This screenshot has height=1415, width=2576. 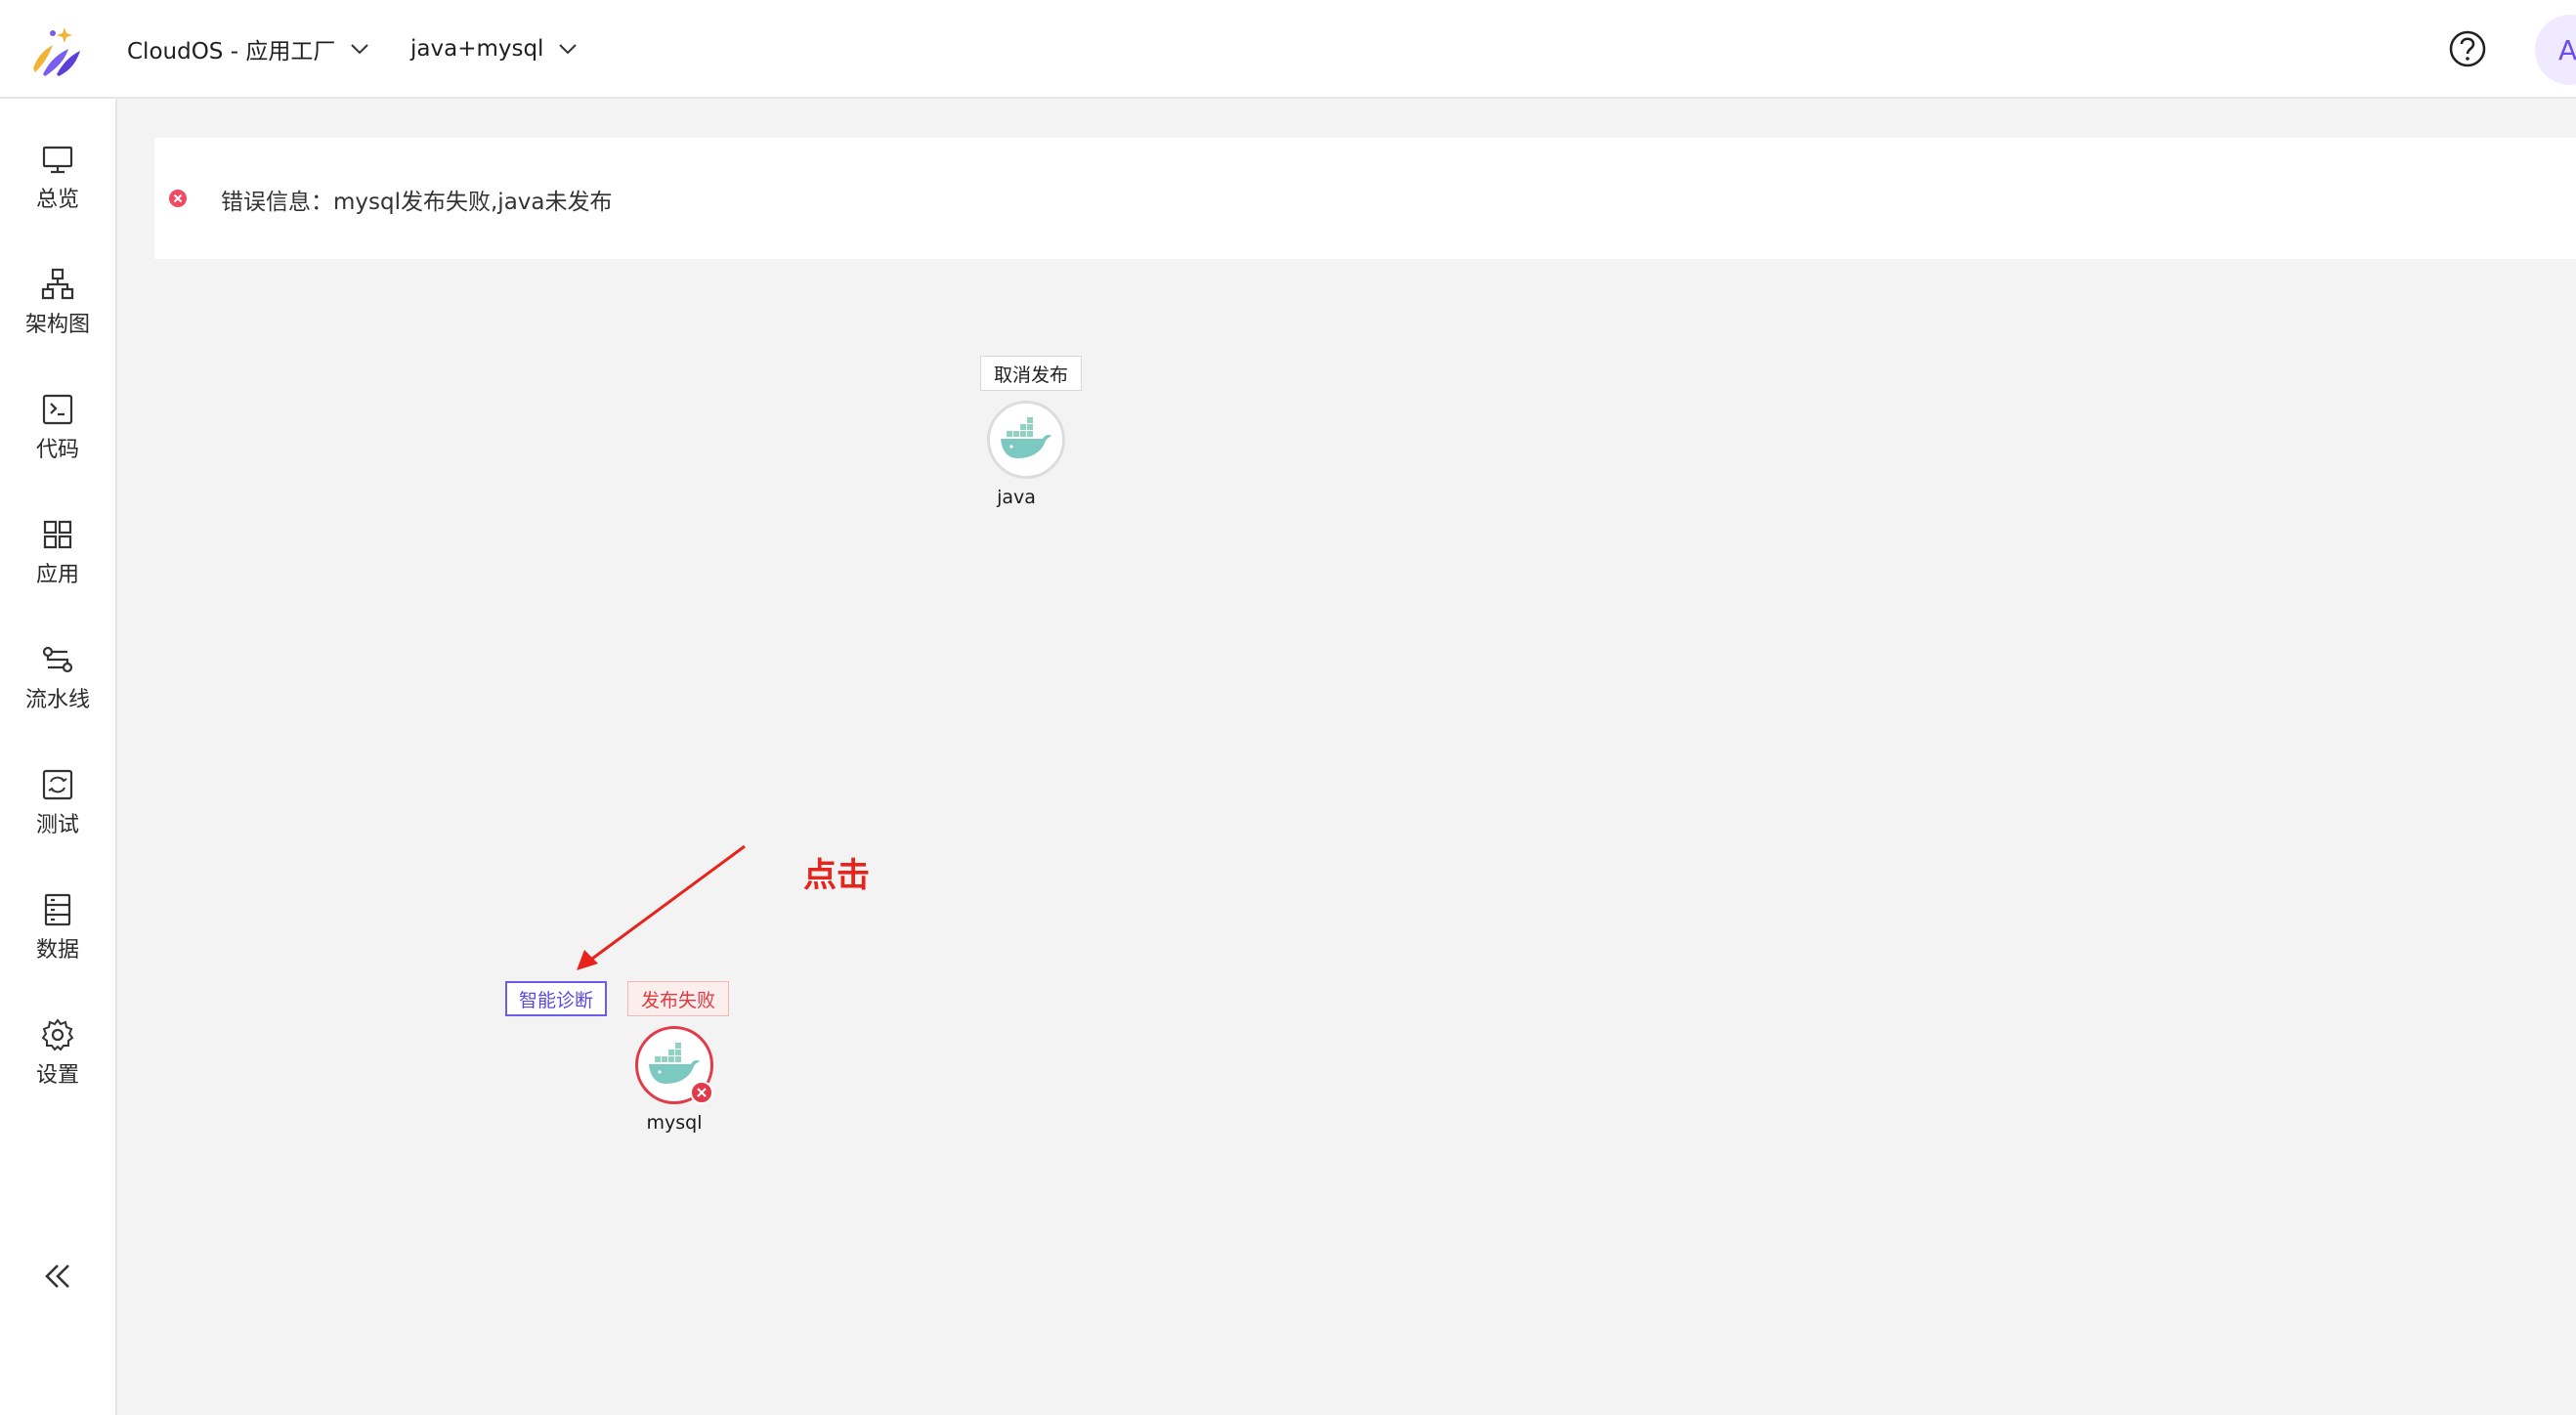 I want to click on java-node-label: java, so click(x=1017, y=497).